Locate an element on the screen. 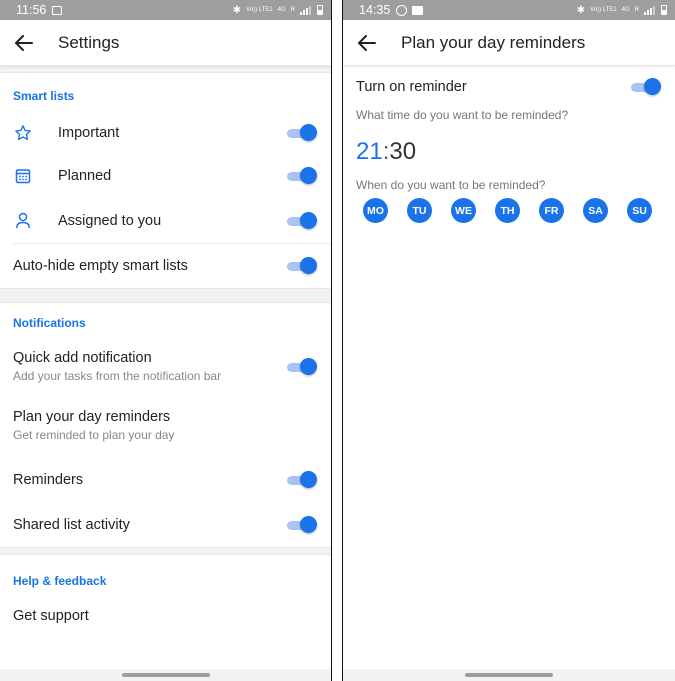 The image size is (675, 681). auto-hide-row: Auto-hide empty smart lists is located at coordinates (165, 266).